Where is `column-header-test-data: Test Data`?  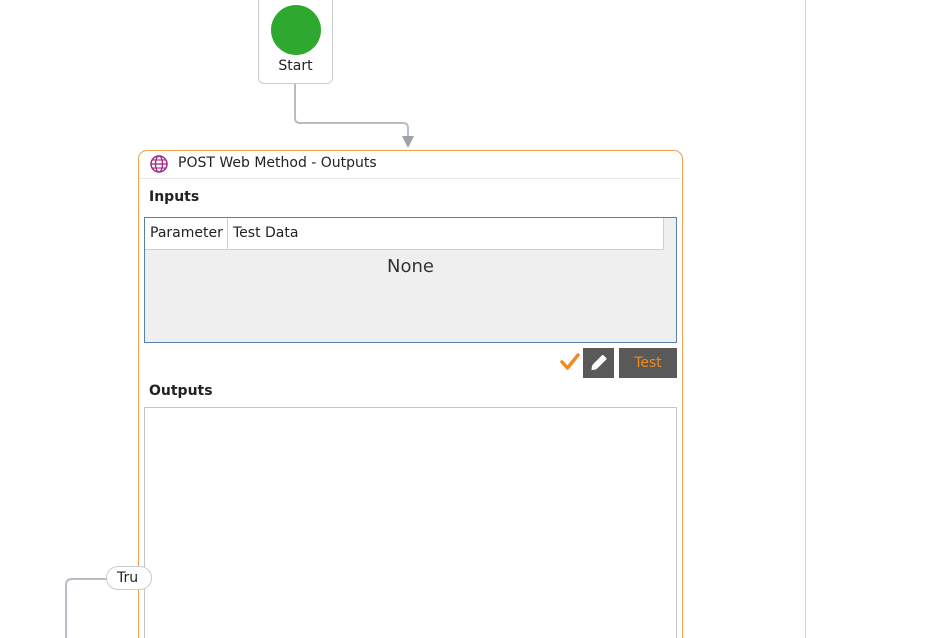 column-header-test-data: Test Data is located at coordinates (443, 233).